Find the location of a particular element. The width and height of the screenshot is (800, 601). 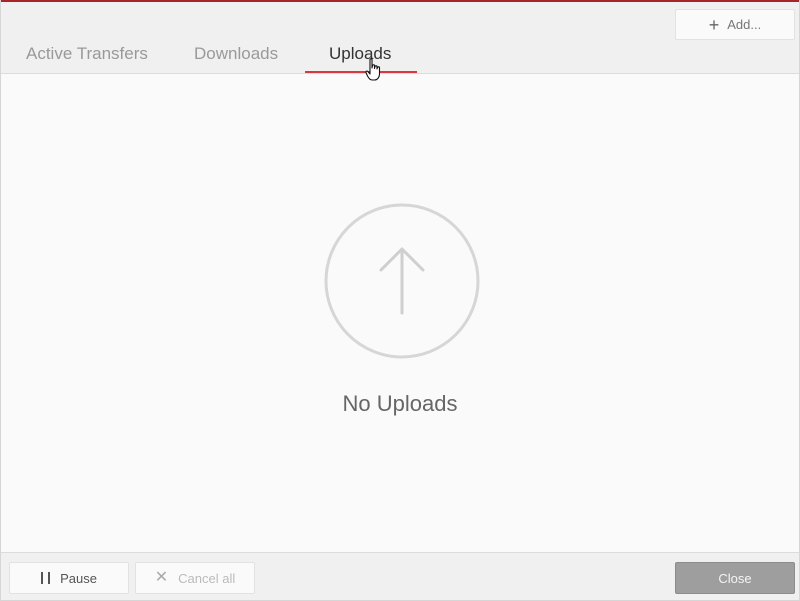

cancel-all-button: ✕ Cancel all is located at coordinates (195, 578).